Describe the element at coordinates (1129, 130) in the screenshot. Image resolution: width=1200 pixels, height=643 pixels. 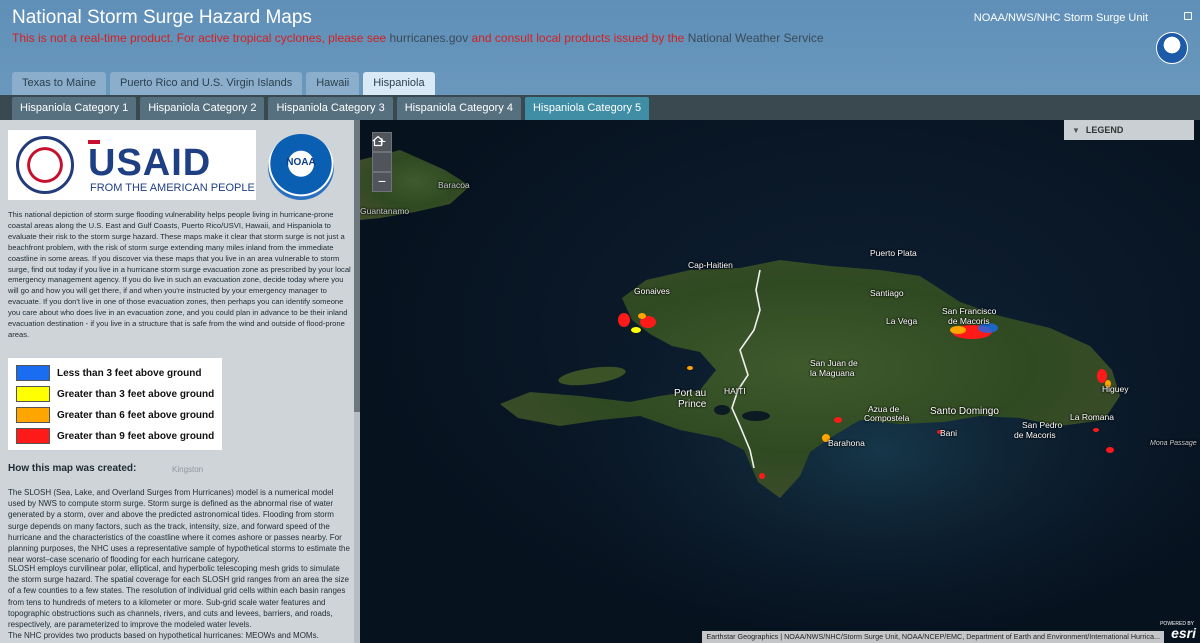
I see `legend-toggle-button: ▼ LEGEND` at that location.